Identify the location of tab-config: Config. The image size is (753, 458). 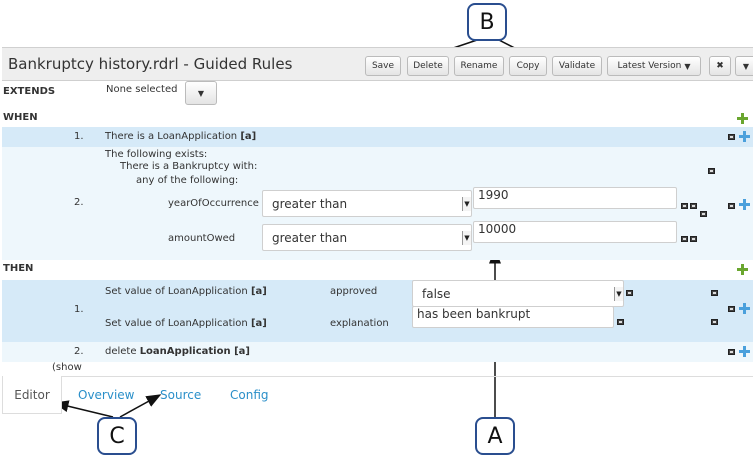
(249, 395).